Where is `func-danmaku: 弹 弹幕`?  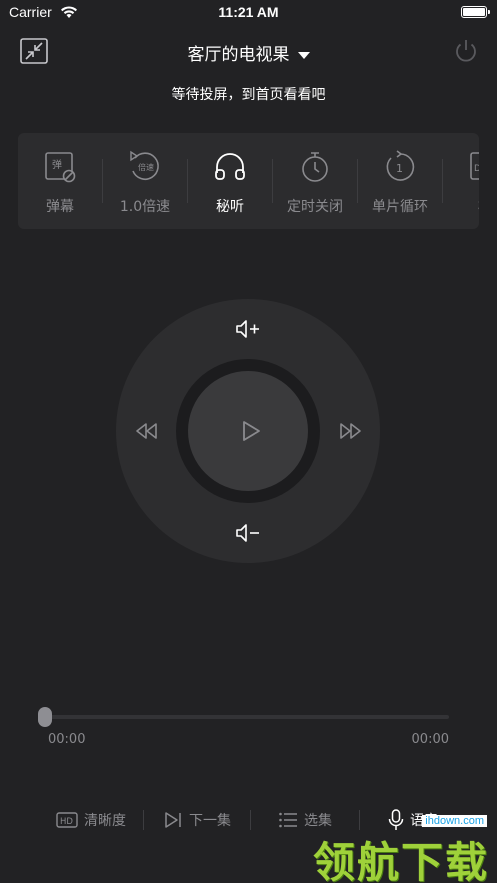
func-danmaku: 弹 弹幕 is located at coordinates (60, 181).